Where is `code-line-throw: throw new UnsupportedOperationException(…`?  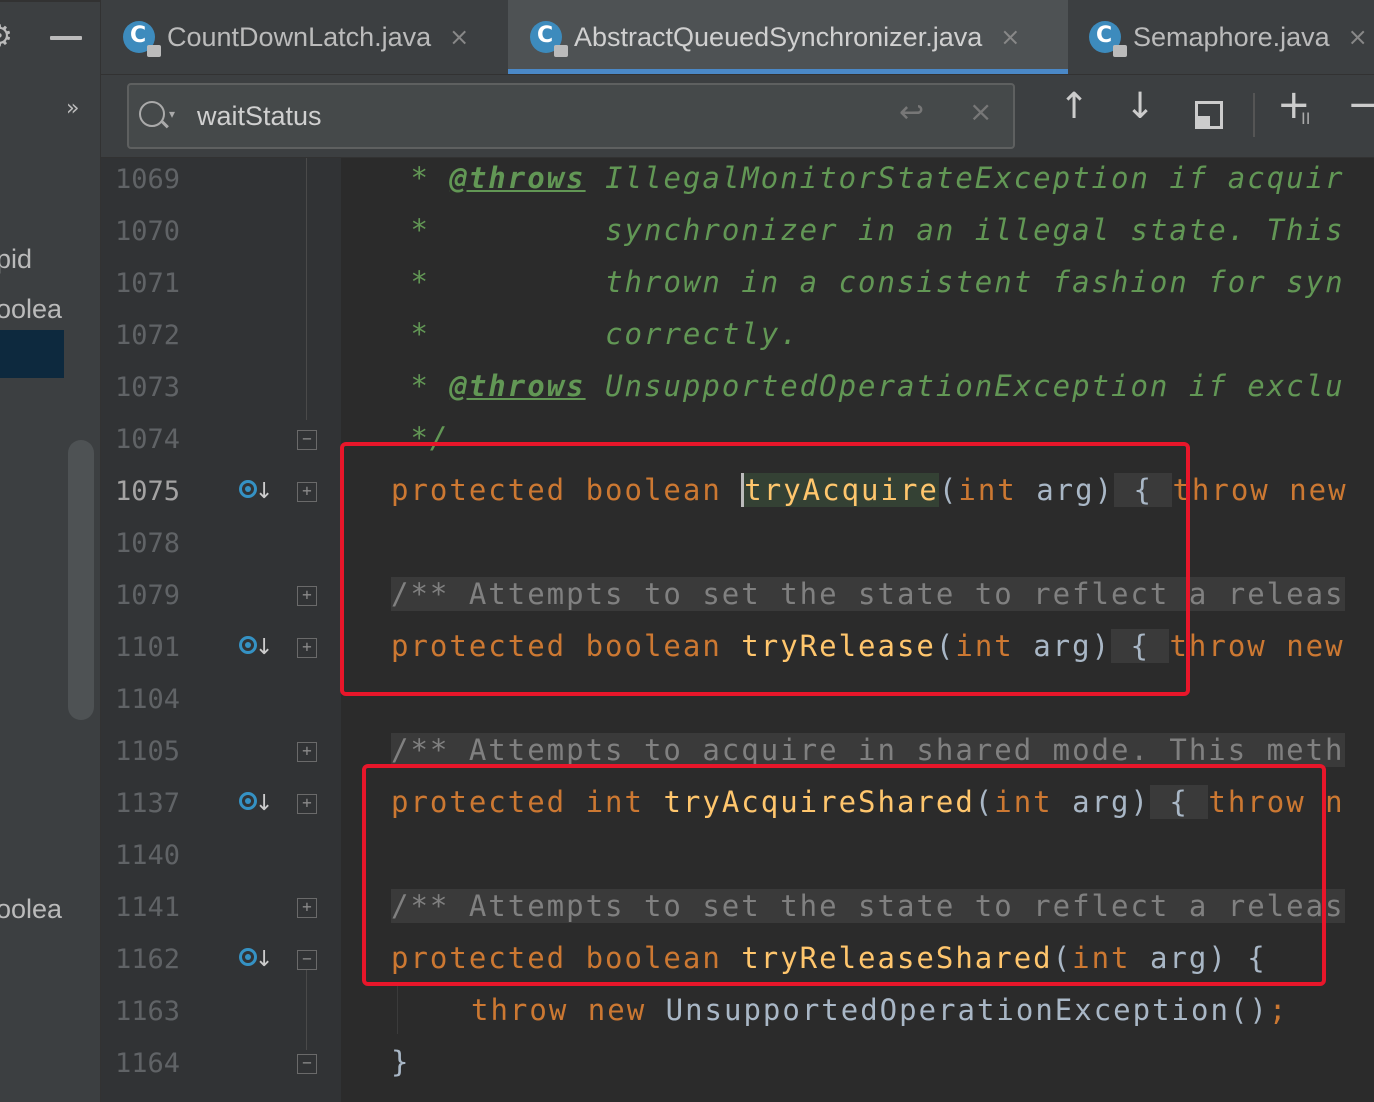 code-line-throw: throw new UnsupportedOperationException(… is located at coordinates (880, 1010).